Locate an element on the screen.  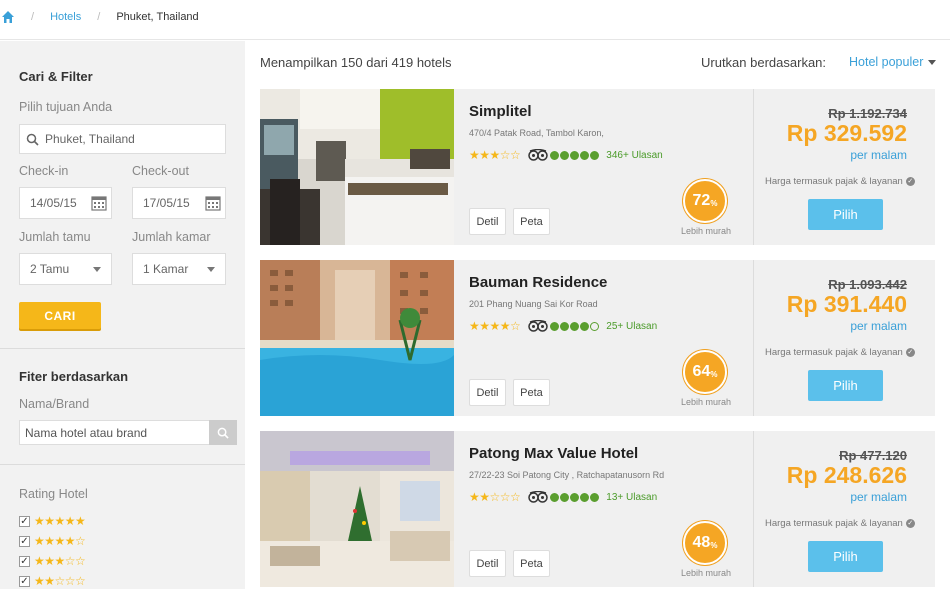
discounted-price: Rp 391.440 is located at coordinates (846, 304).